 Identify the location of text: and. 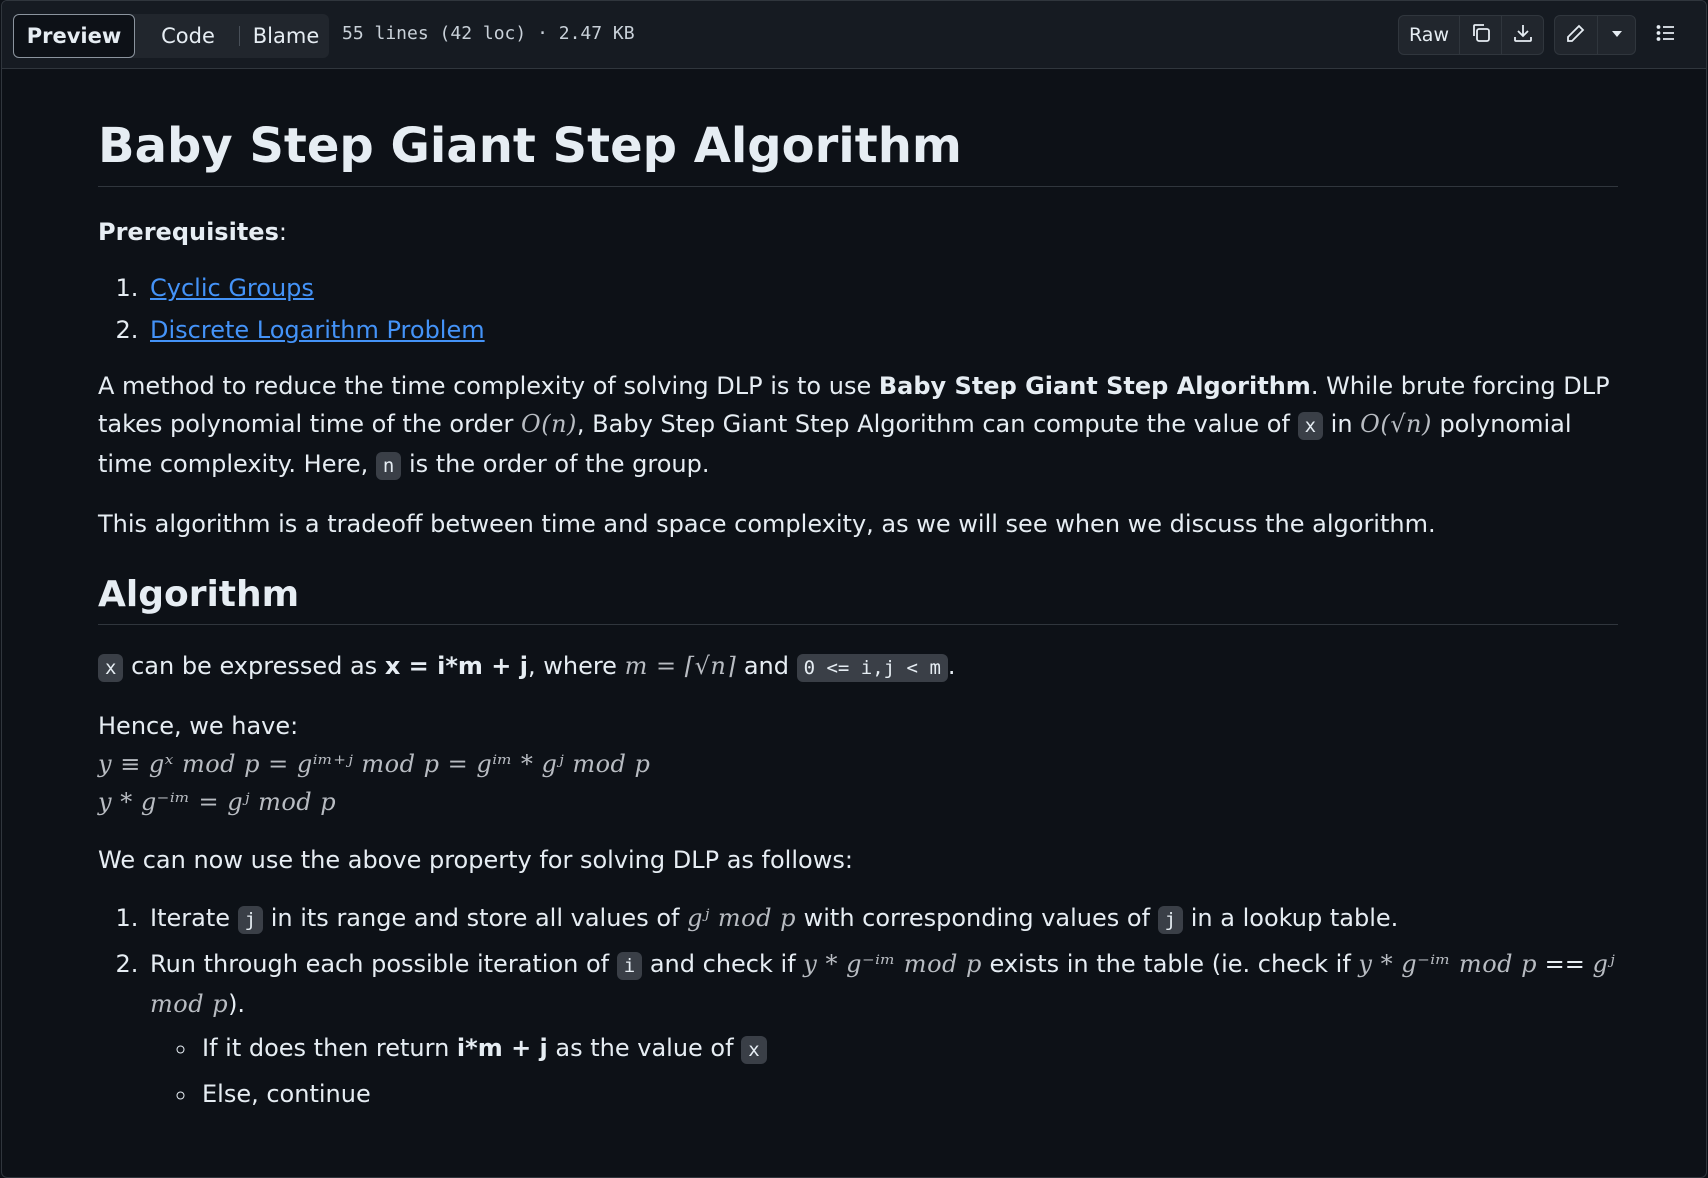
(766, 666).